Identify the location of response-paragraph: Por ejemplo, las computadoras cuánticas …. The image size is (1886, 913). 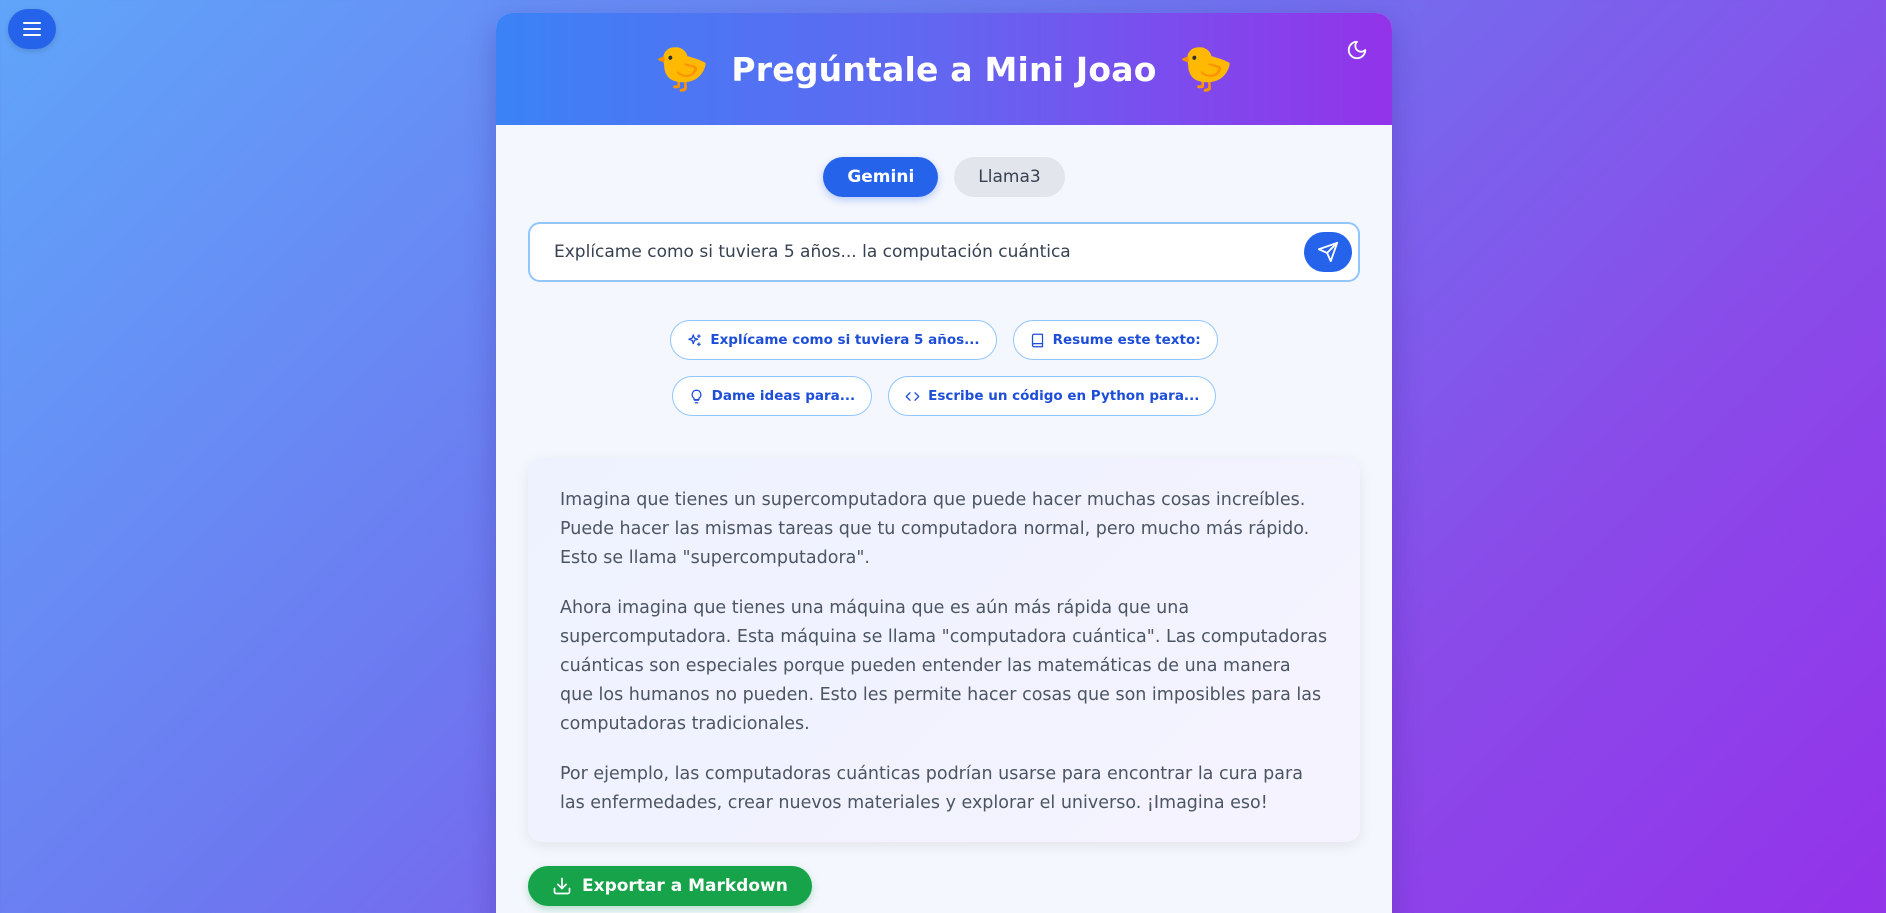
(931, 788).